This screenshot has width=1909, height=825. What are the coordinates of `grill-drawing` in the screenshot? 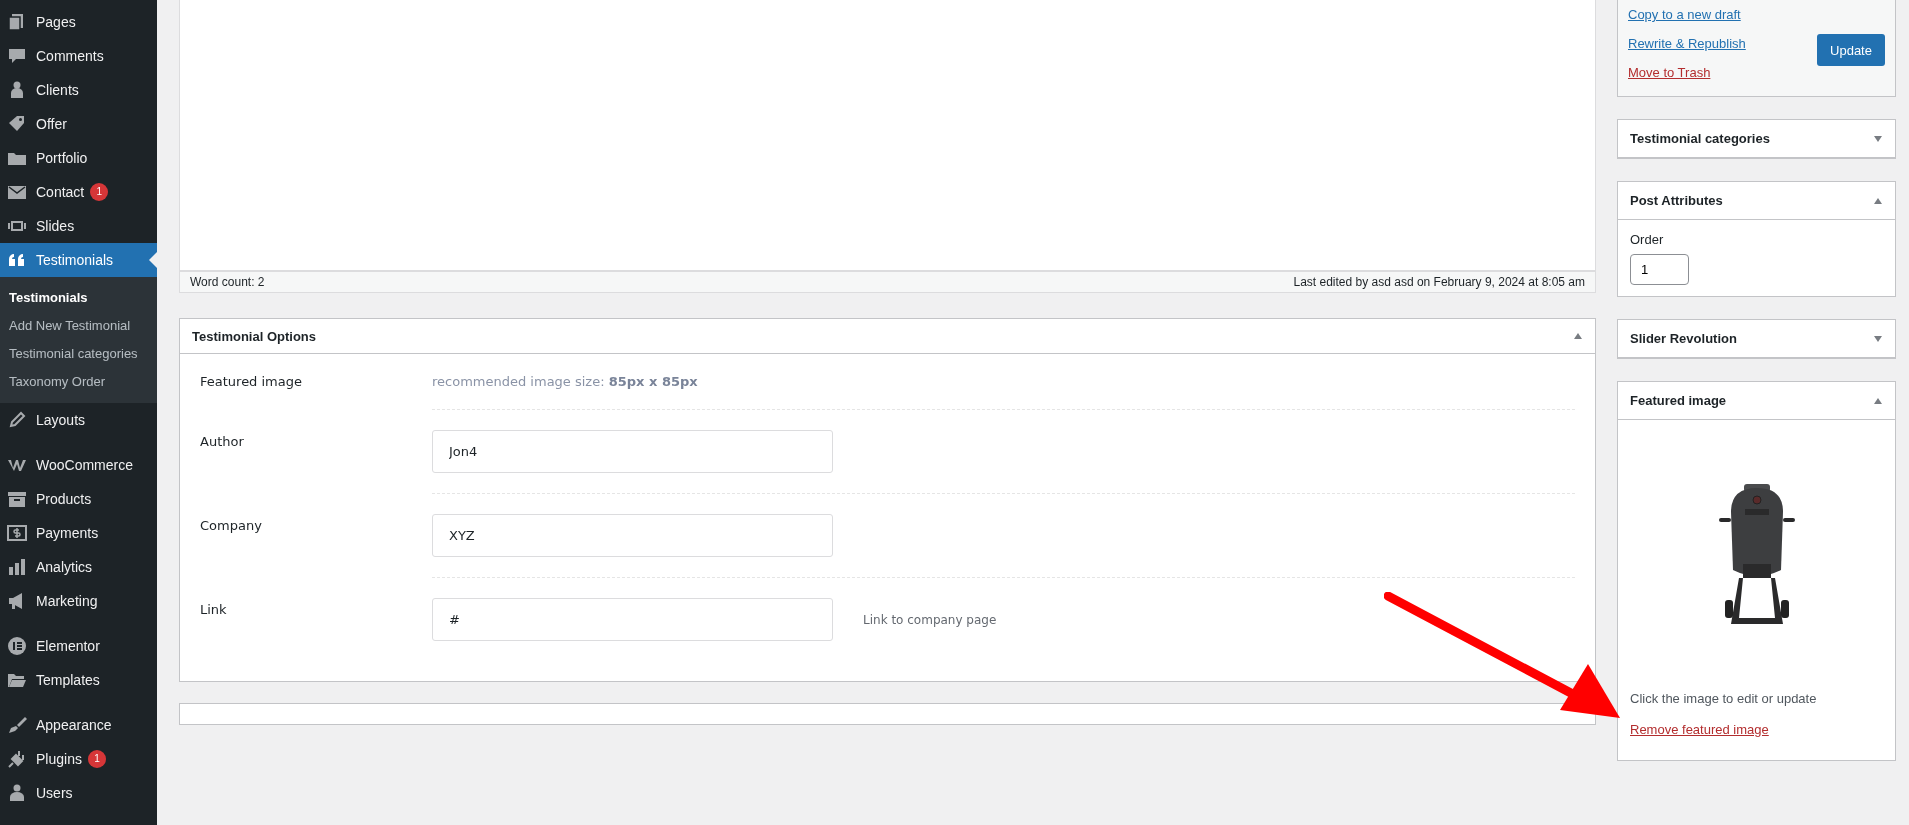 It's located at (1756, 554).